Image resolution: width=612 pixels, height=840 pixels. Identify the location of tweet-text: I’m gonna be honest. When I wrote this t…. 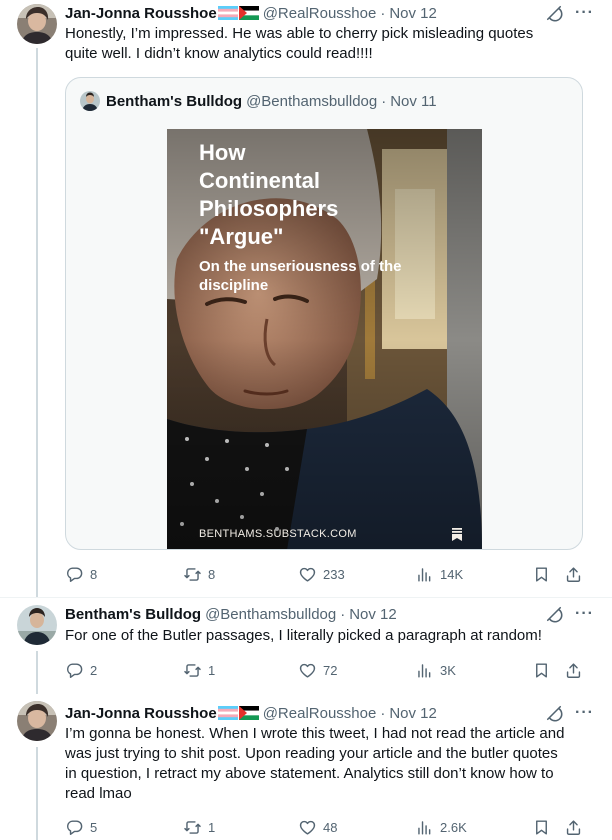
(315, 763).